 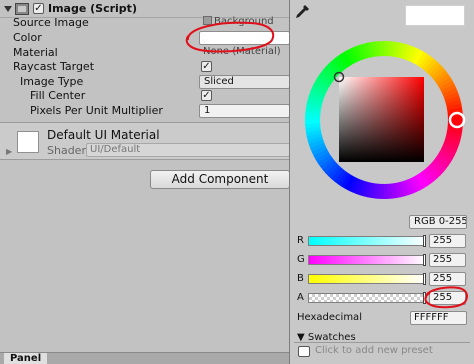 I want to click on slider-row-b: B 255, so click(x=382, y=279).